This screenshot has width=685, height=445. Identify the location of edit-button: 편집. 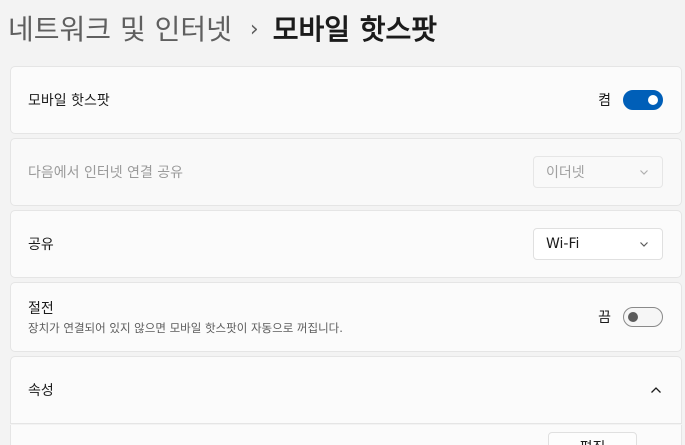
(592, 438).